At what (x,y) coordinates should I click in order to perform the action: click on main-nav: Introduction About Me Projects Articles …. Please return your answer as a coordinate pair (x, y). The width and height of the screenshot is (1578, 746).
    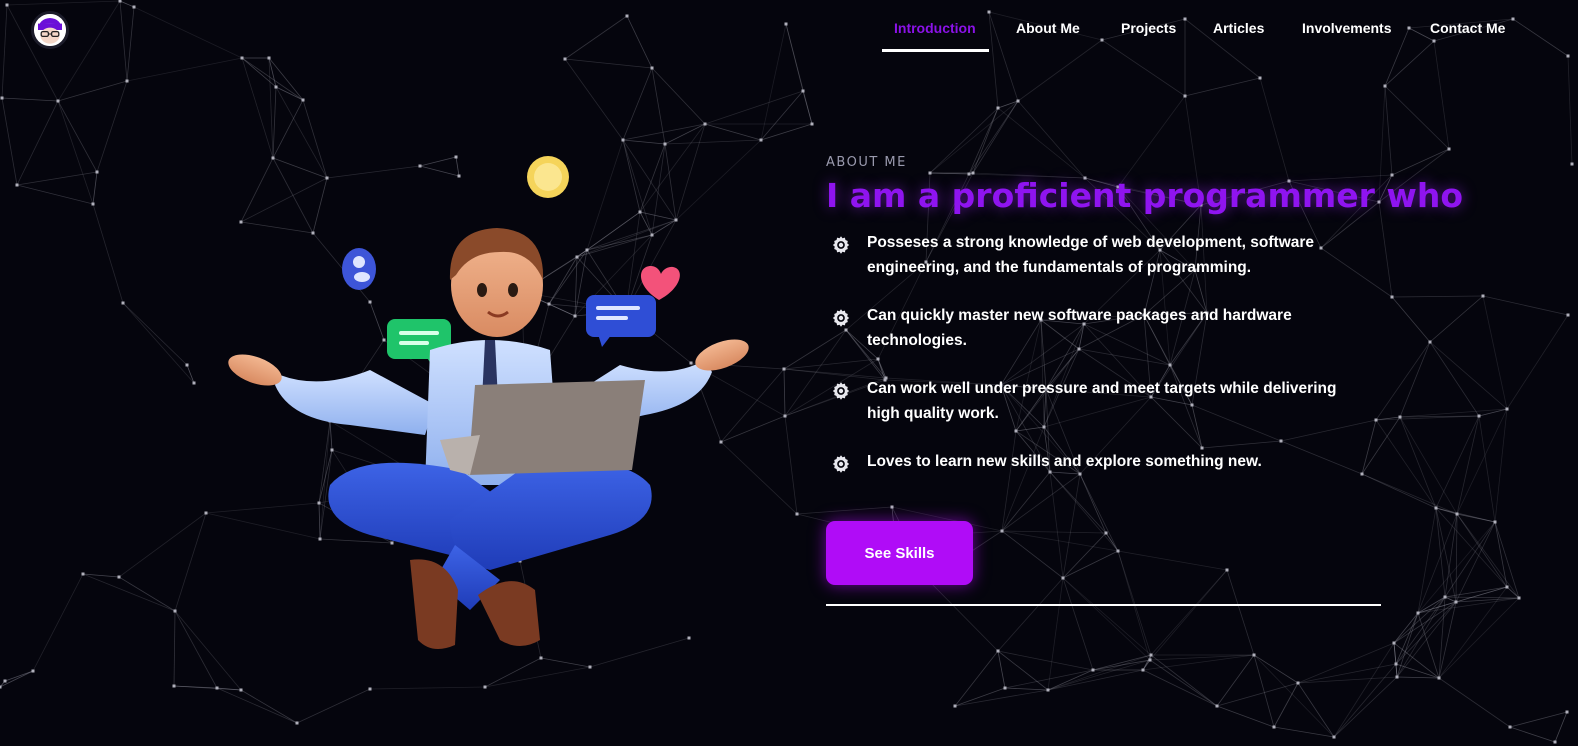
    Looking at the image, I should click on (789, 37).